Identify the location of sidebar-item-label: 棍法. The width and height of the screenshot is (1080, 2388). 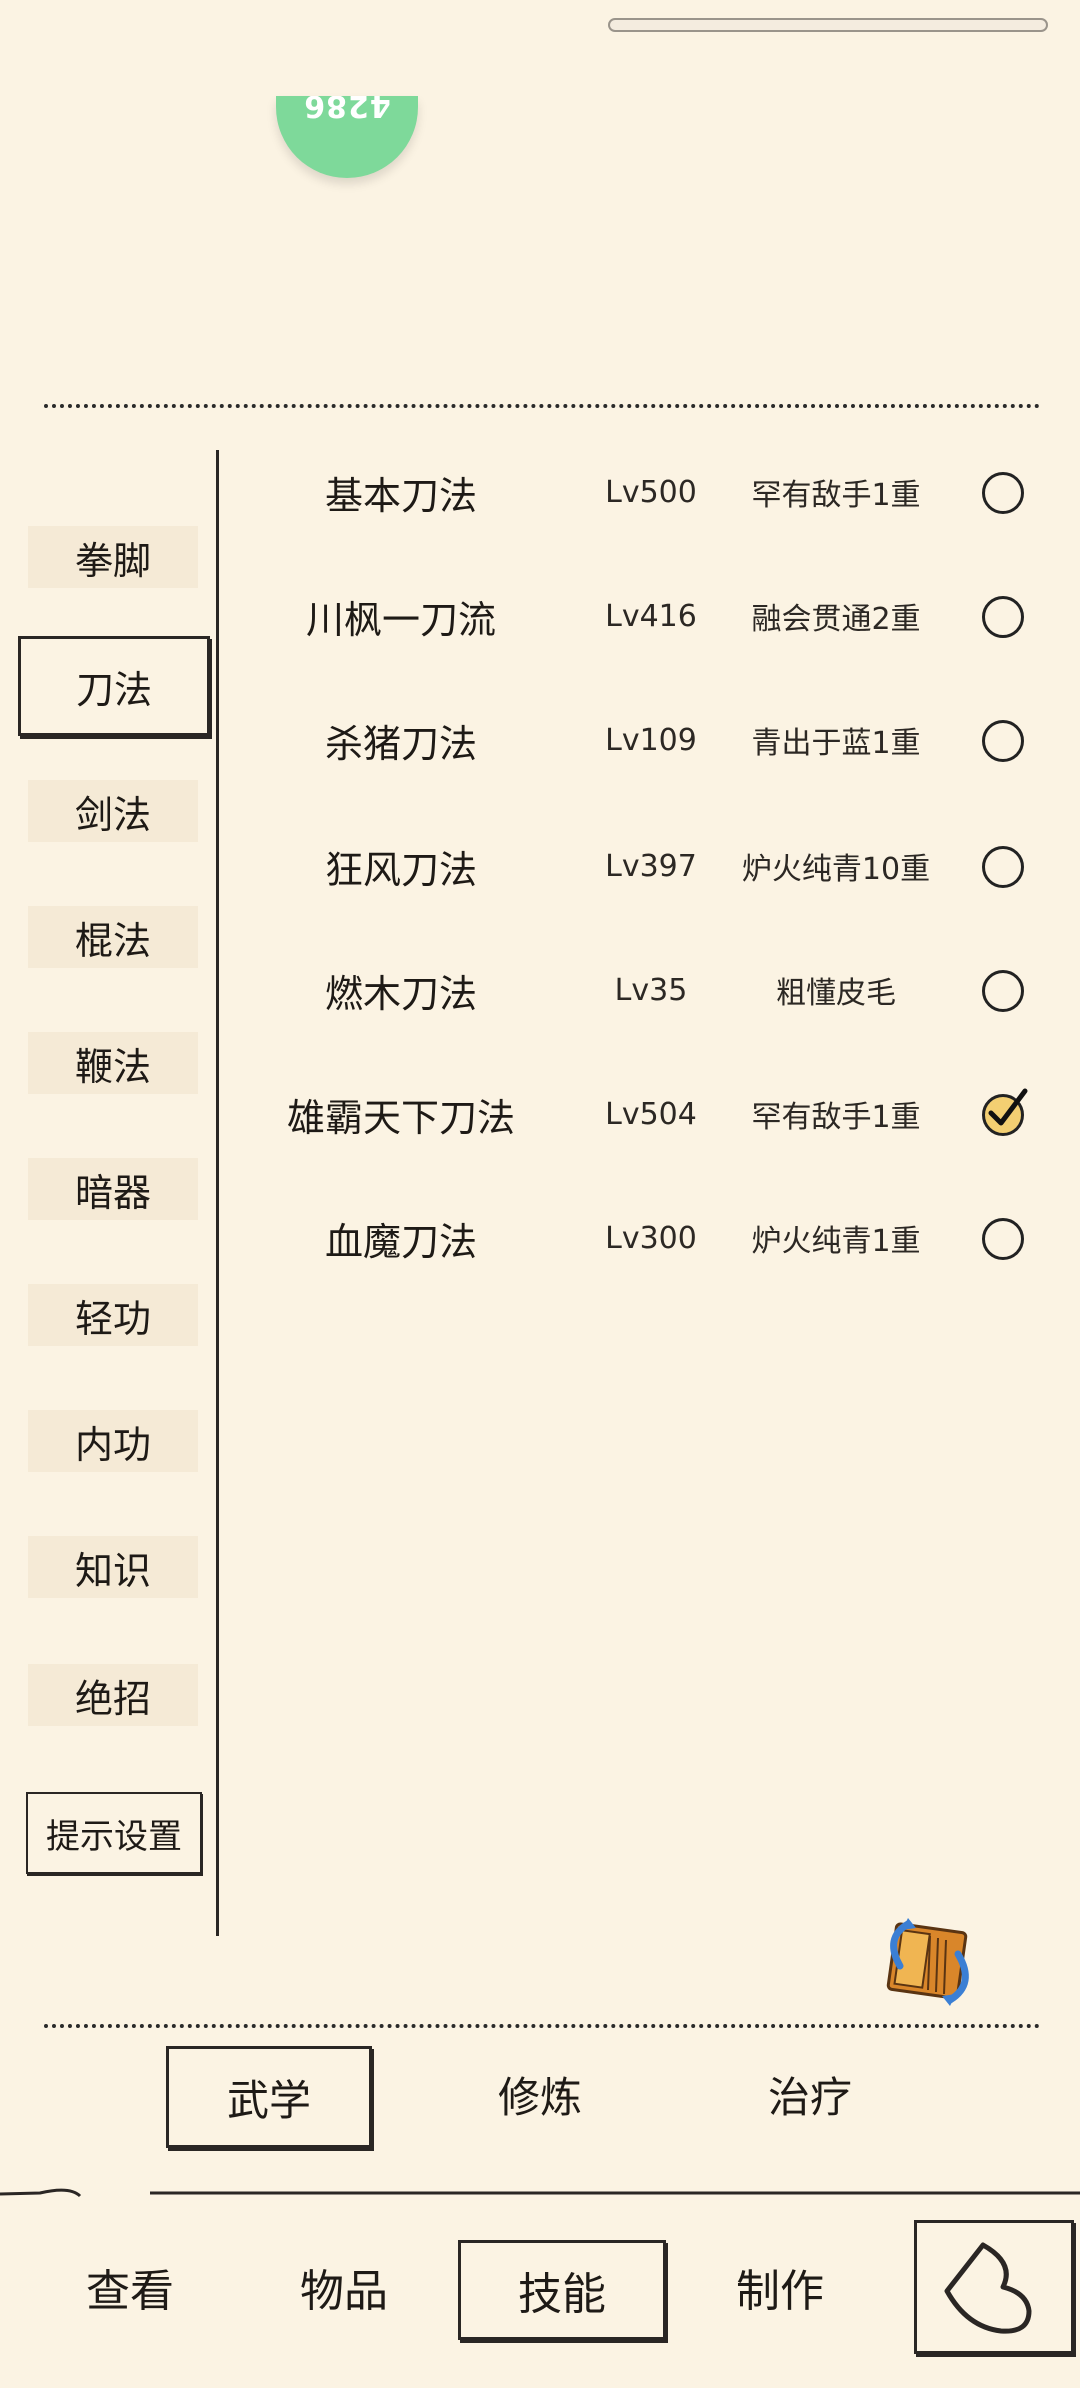
(112, 940).